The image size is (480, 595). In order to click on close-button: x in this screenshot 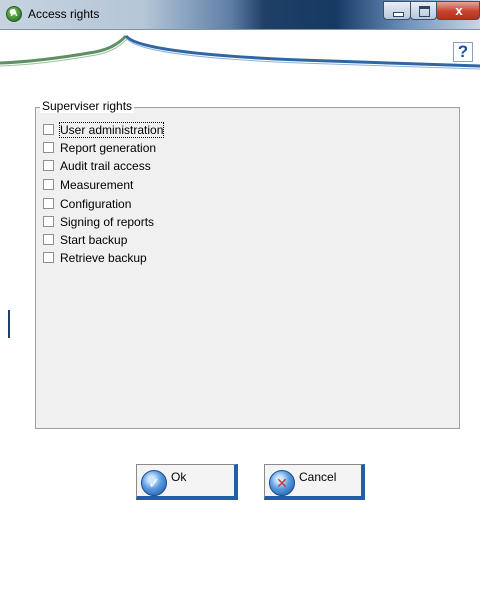, I will do `click(458, 10)`.